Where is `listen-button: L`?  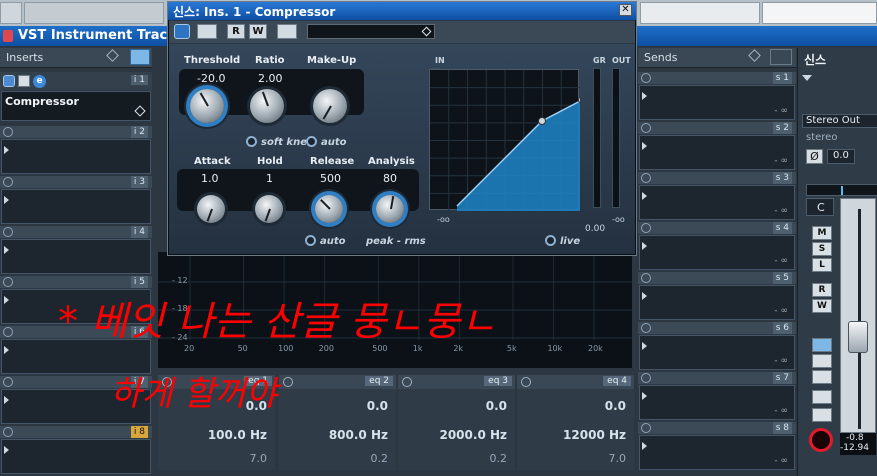
listen-button: L is located at coordinates (822, 265).